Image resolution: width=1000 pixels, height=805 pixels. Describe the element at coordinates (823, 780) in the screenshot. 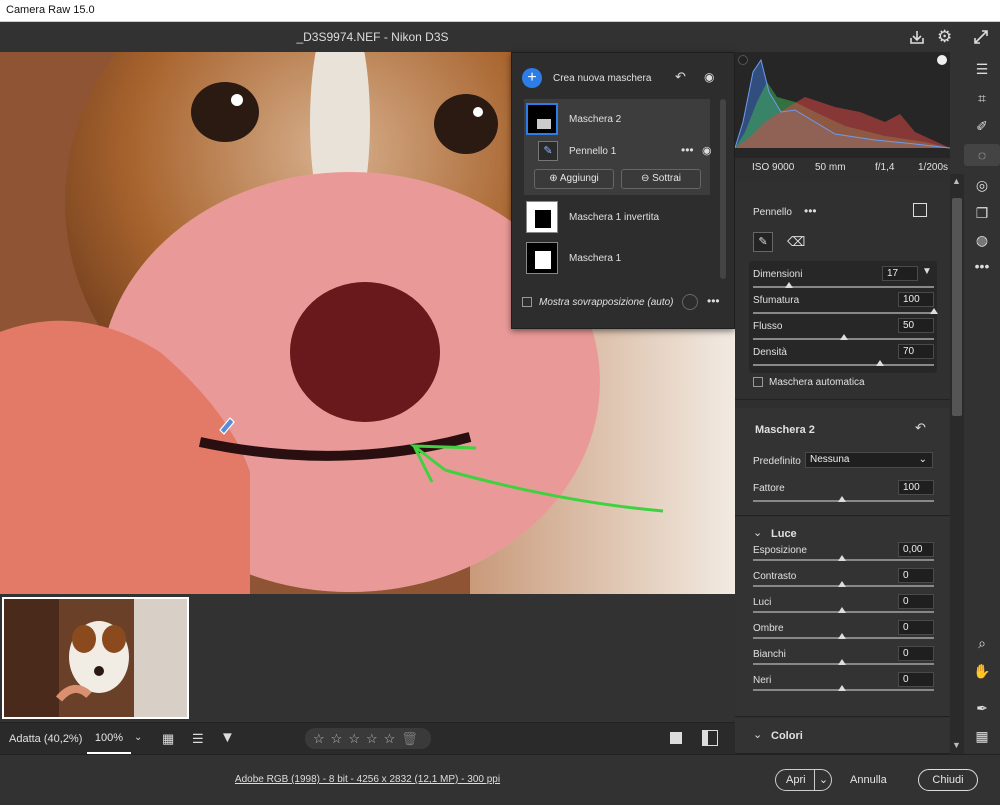

I see `open-dropdown-icon: ⌄` at that location.